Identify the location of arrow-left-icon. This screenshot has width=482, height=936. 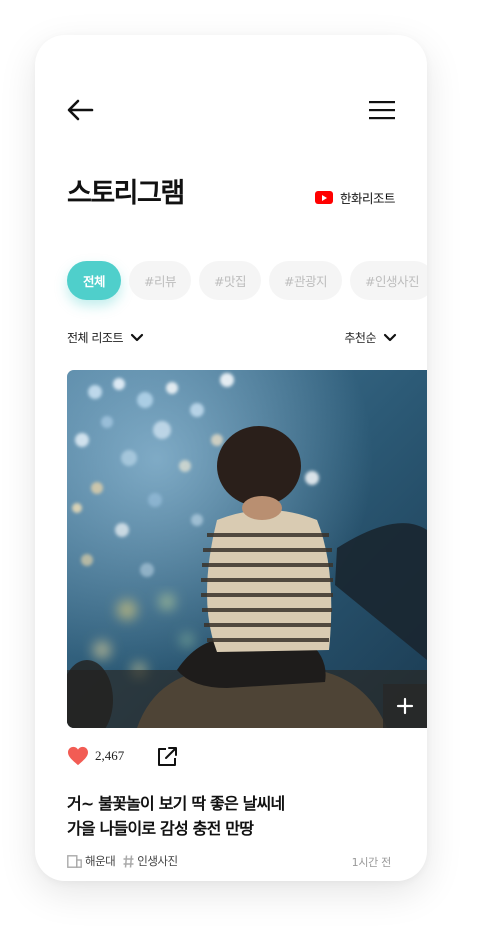
(80, 110).